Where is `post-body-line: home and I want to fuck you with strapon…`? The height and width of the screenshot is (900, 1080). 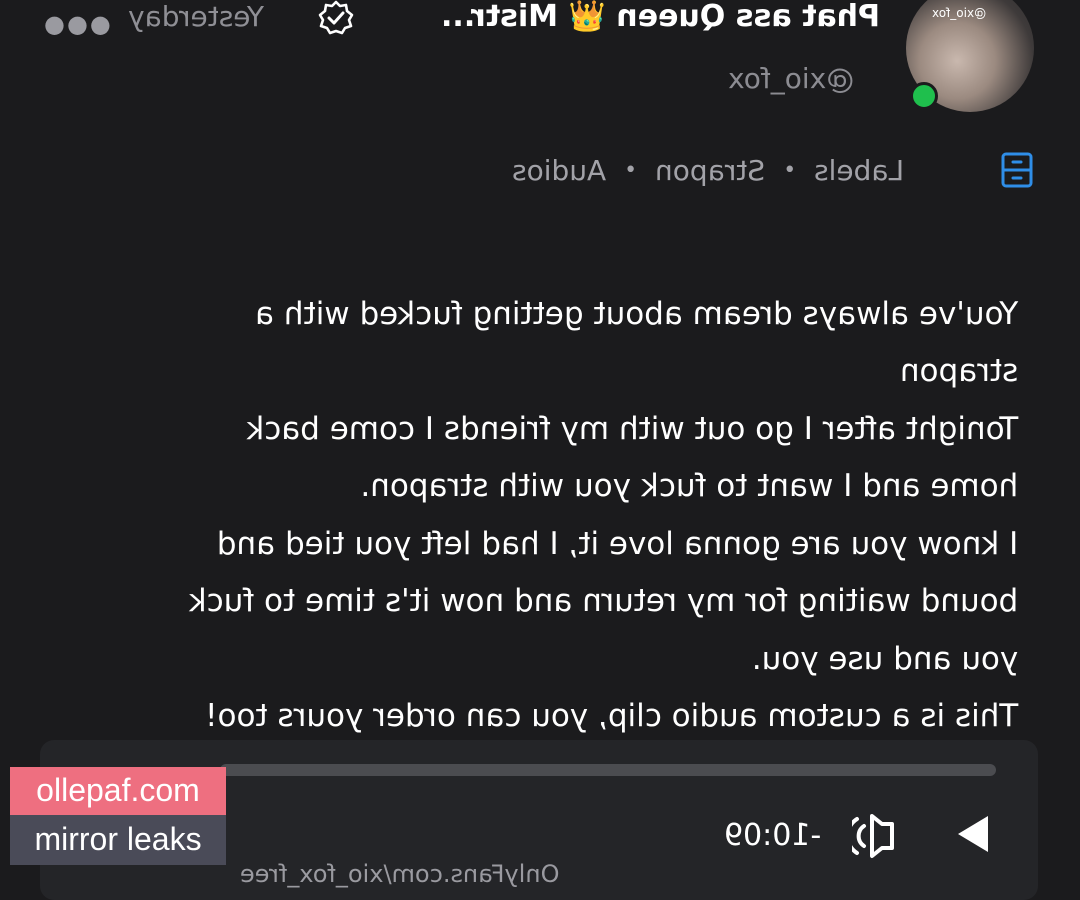 post-body-line: home and I want to fuck you with strapon… is located at coordinates (689, 486).